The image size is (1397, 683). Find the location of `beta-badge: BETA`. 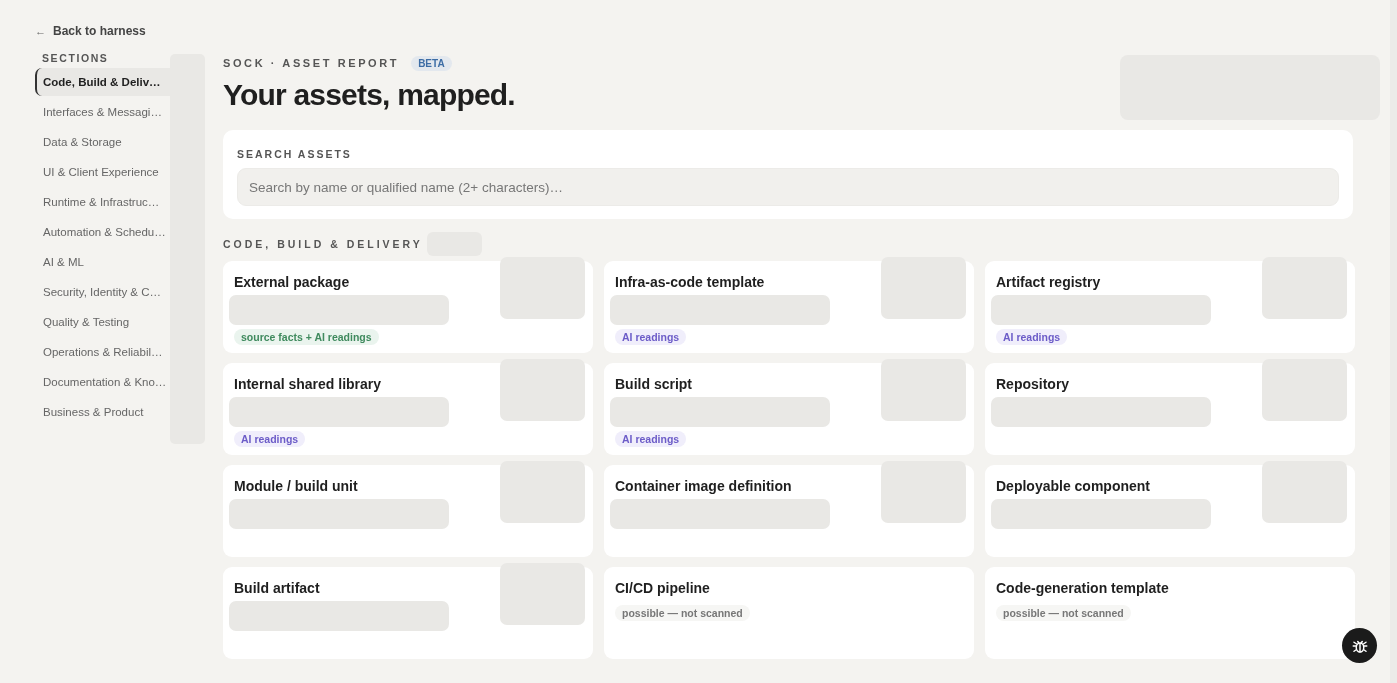

beta-badge: BETA is located at coordinates (431, 63).